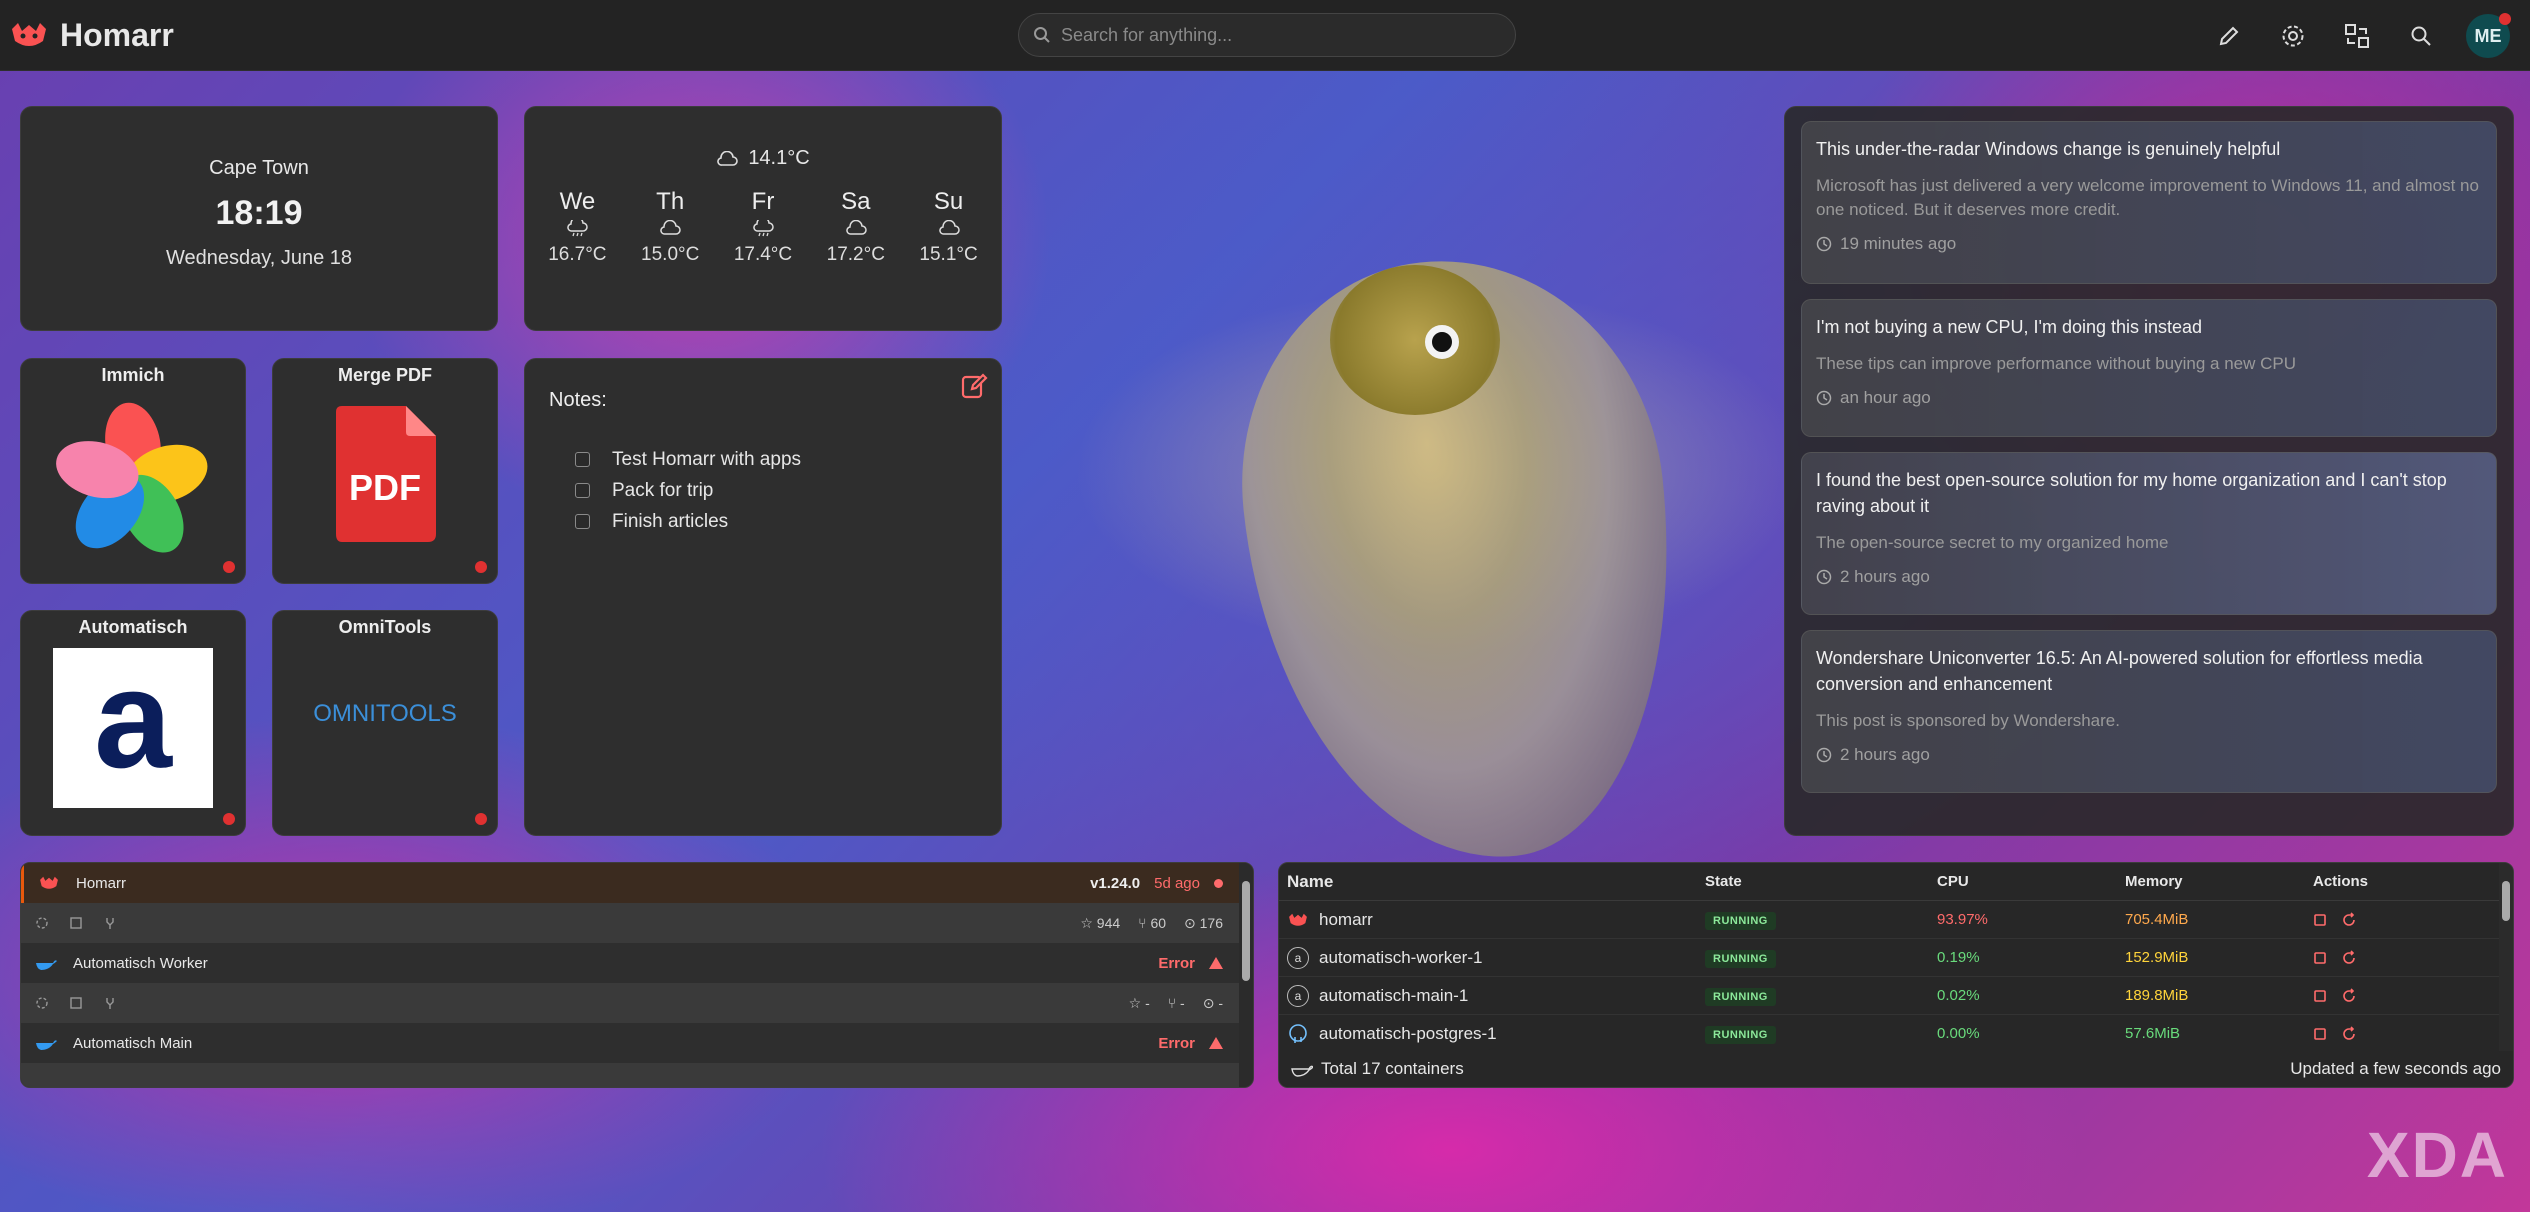 This screenshot has width=2530, height=1212. Describe the element at coordinates (1968, 720) in the screenshot. I see `rss-summary: This post is sponsored by Wondershare.` at that location.